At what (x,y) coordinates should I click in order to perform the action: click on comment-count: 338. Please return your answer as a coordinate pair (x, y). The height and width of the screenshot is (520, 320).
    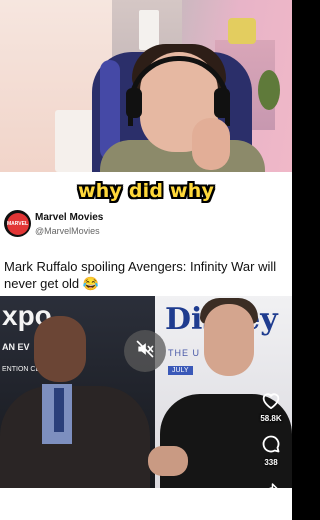
    Looking at the image, I should click on (271, 462).